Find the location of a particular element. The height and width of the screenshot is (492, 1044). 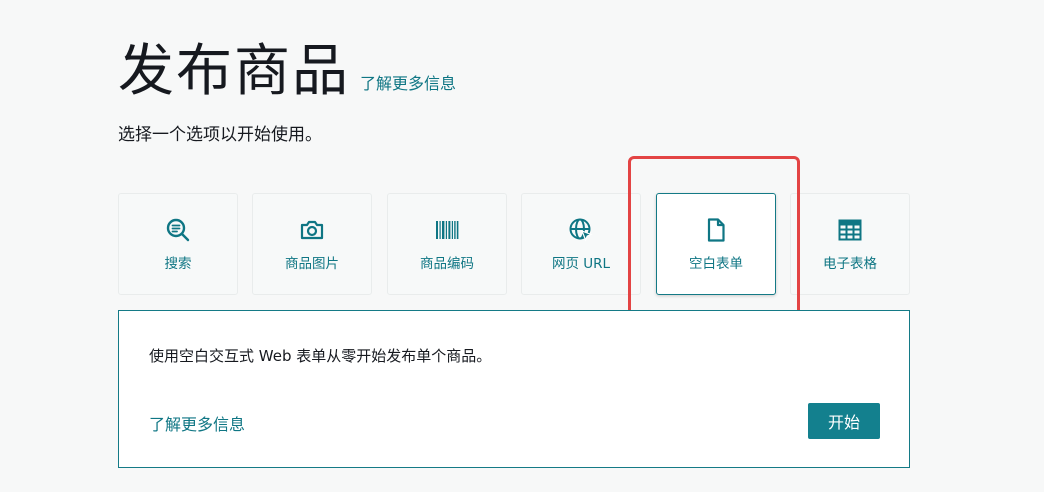

search-list-icon is located at coordinates (178, 230).